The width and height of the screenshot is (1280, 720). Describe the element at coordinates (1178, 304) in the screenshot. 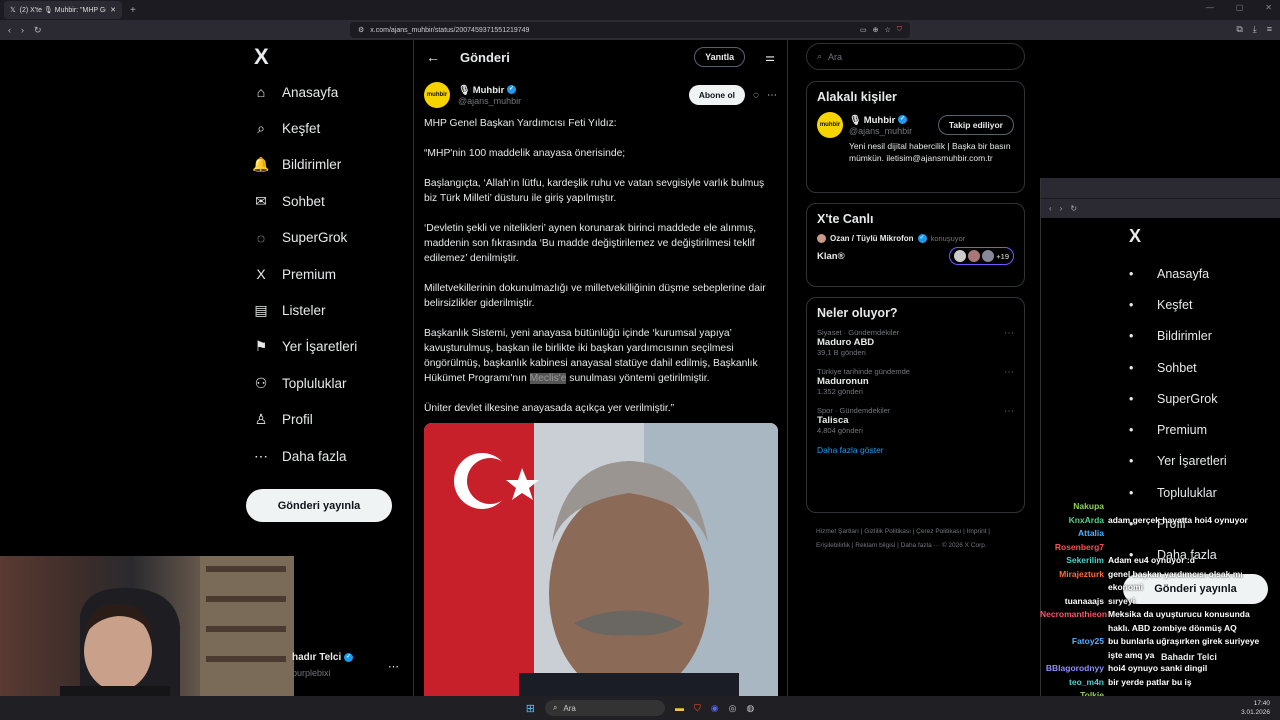

I see `sidebar-item: • Keşfet` at that location.